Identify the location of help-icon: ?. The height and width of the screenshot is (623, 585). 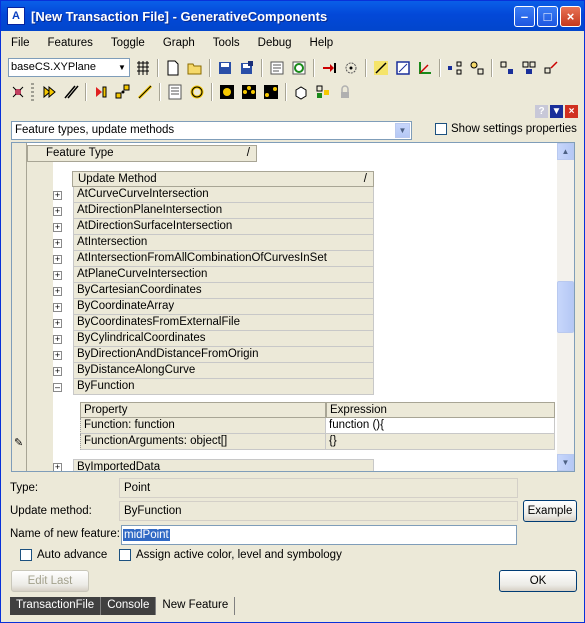
(541, 111).